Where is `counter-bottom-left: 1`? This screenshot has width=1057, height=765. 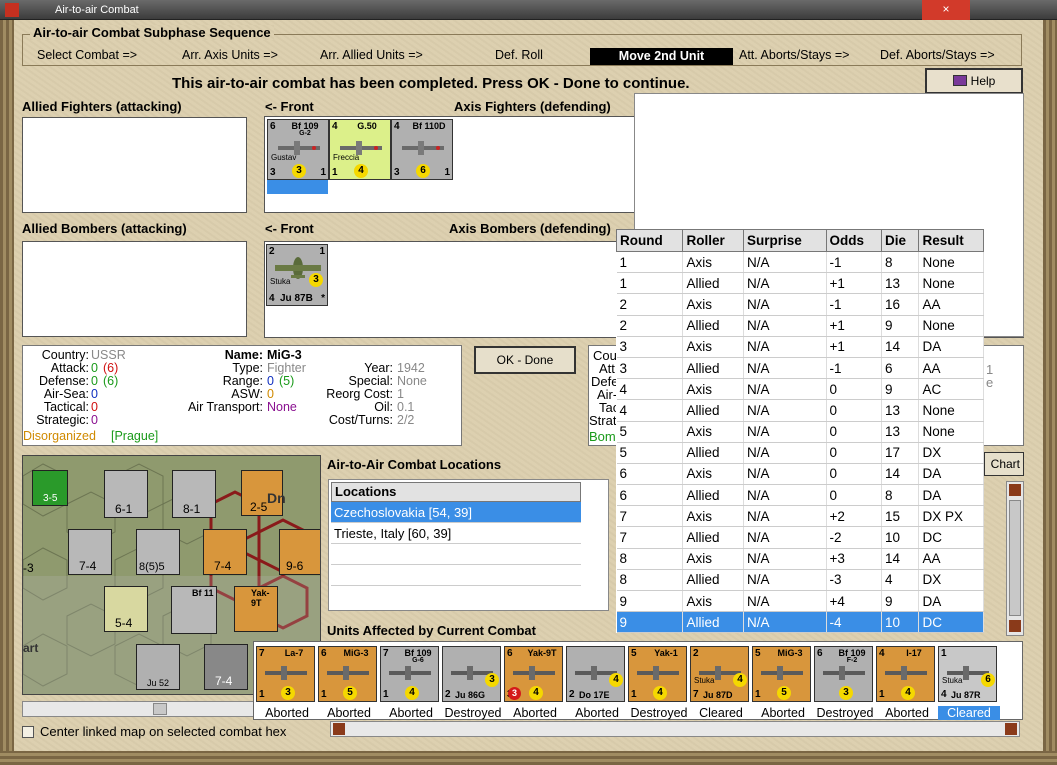
counter-bottom-left: 1 is located at coordinates (262, 694).